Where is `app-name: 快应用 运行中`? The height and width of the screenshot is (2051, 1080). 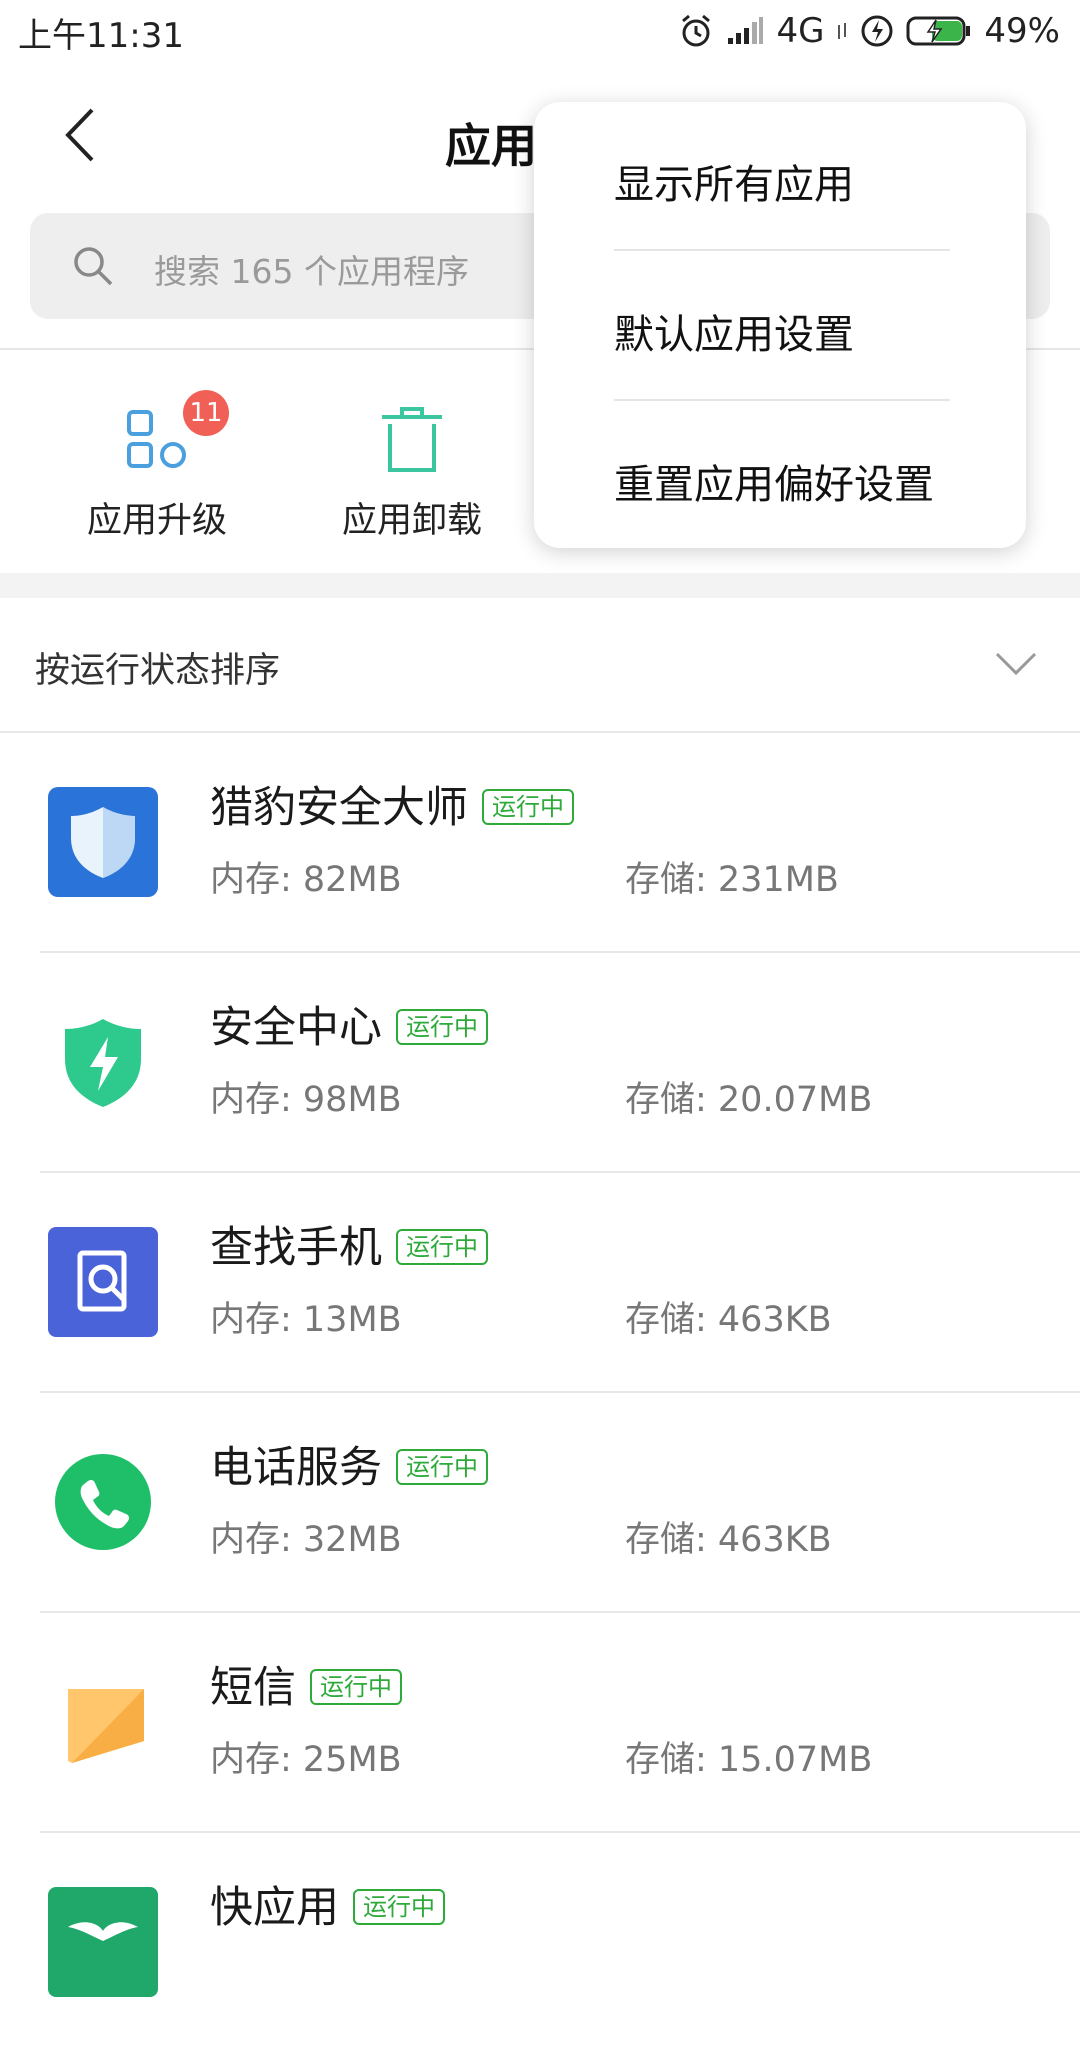
app-name: 快应用 运行中 is located at coordinates (327, 1904).